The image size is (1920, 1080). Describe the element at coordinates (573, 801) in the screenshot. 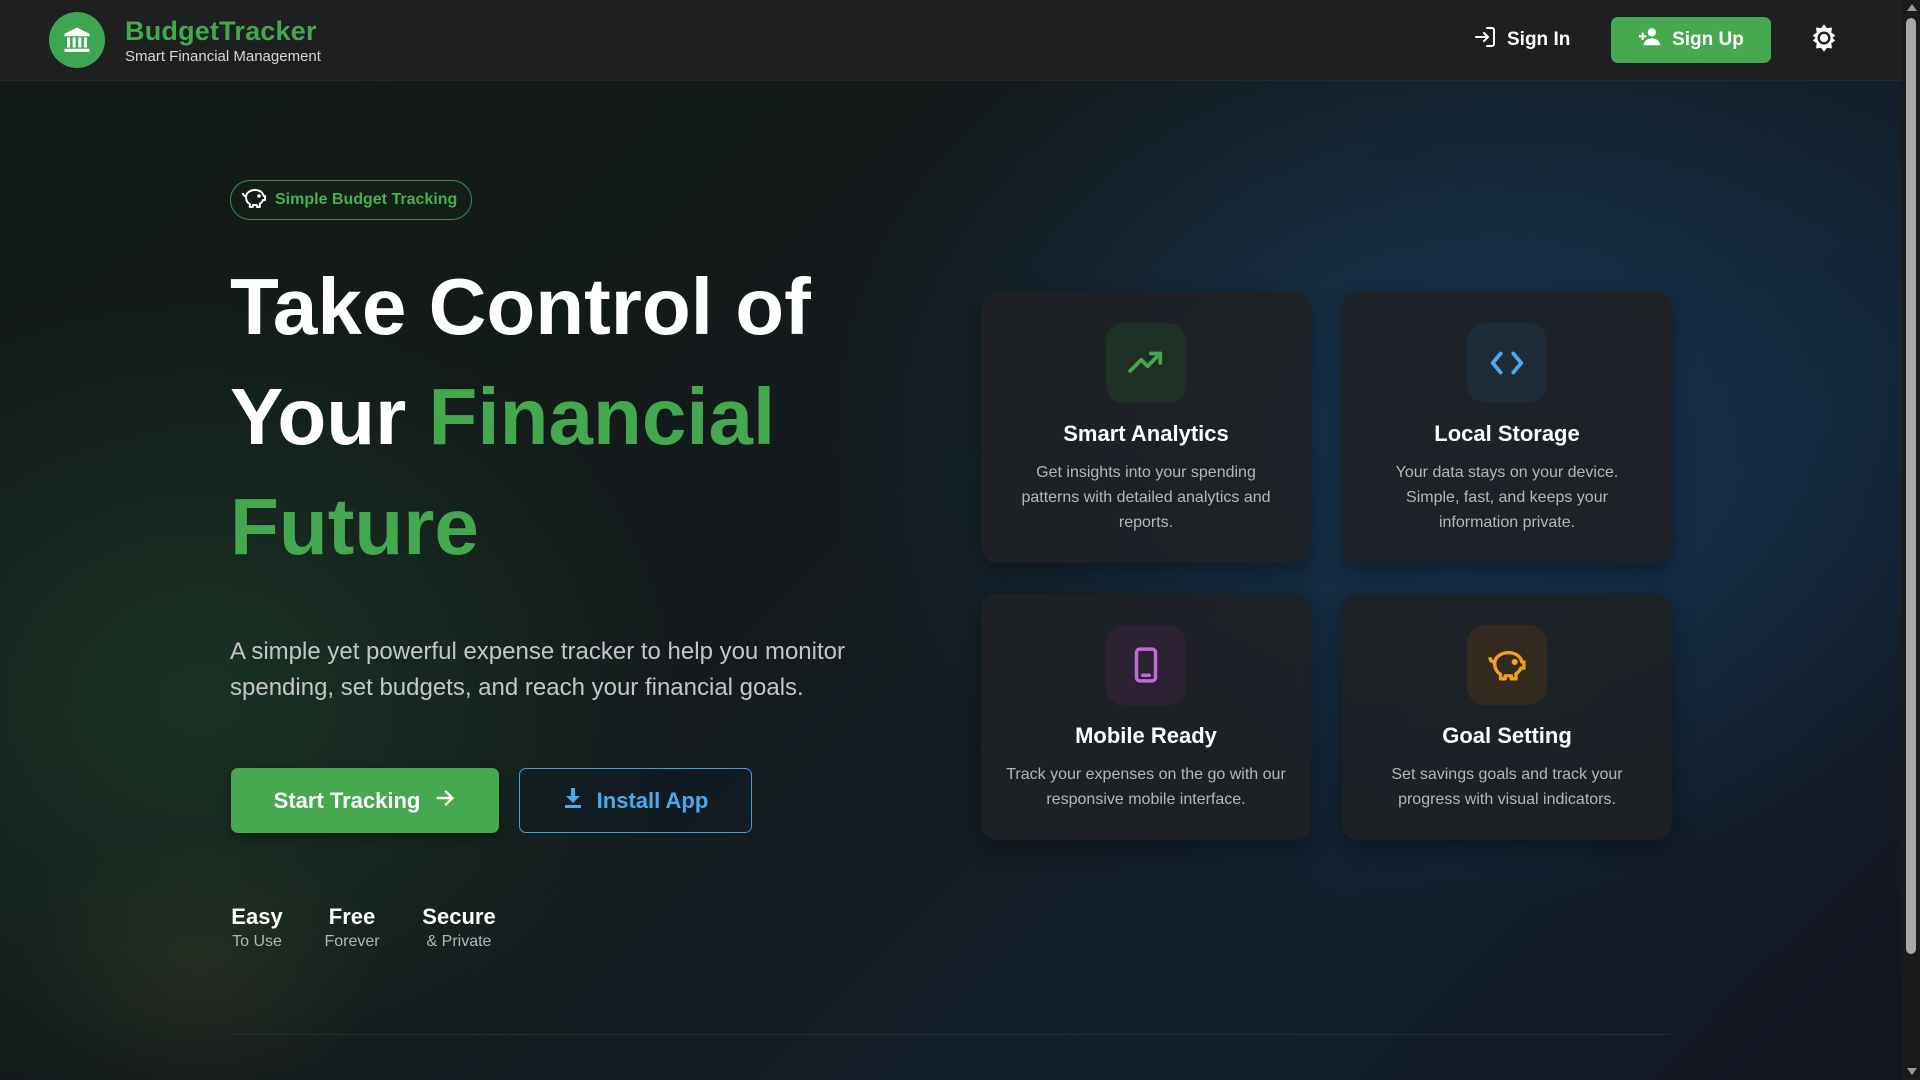

I see `download-icon` at that location.